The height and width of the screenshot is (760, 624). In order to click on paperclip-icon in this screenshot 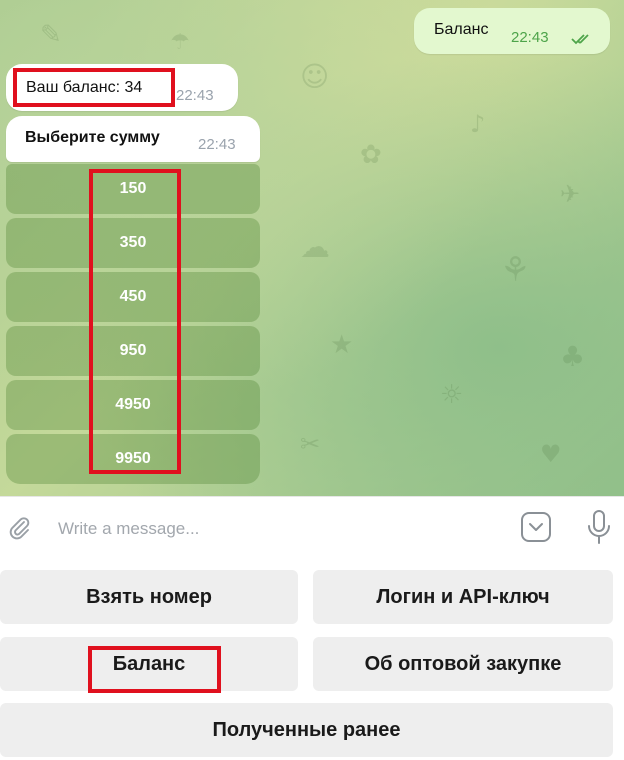, I will do `click(19, 528)`.